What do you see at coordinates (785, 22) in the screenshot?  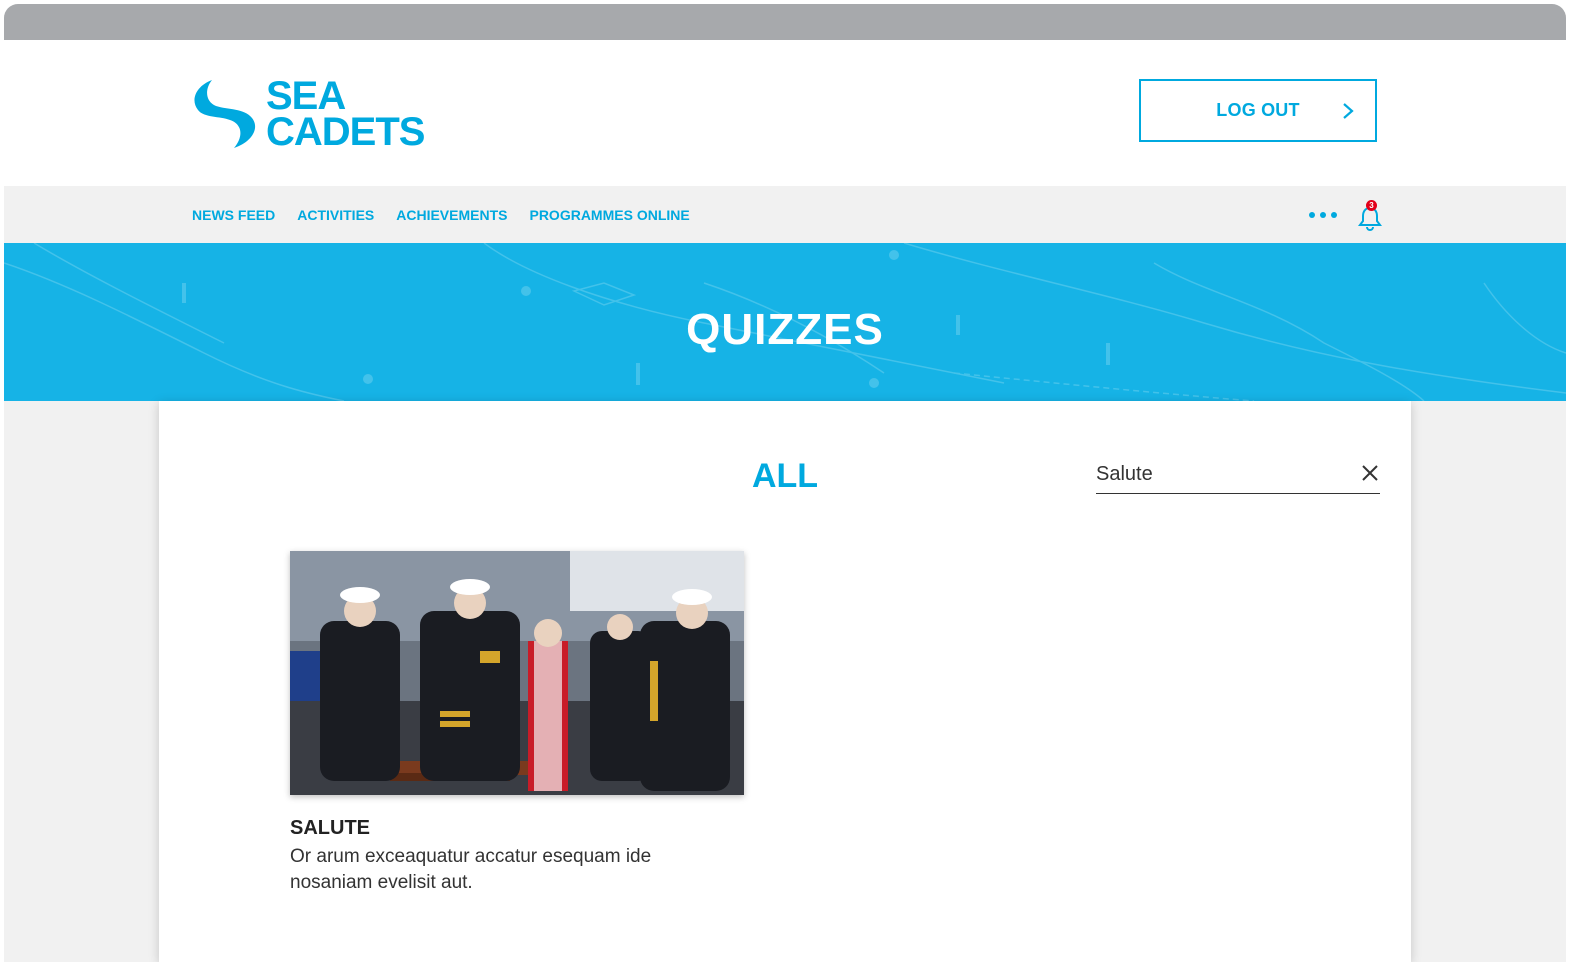 I see `browser-bar` at bounding box center [785, 22].